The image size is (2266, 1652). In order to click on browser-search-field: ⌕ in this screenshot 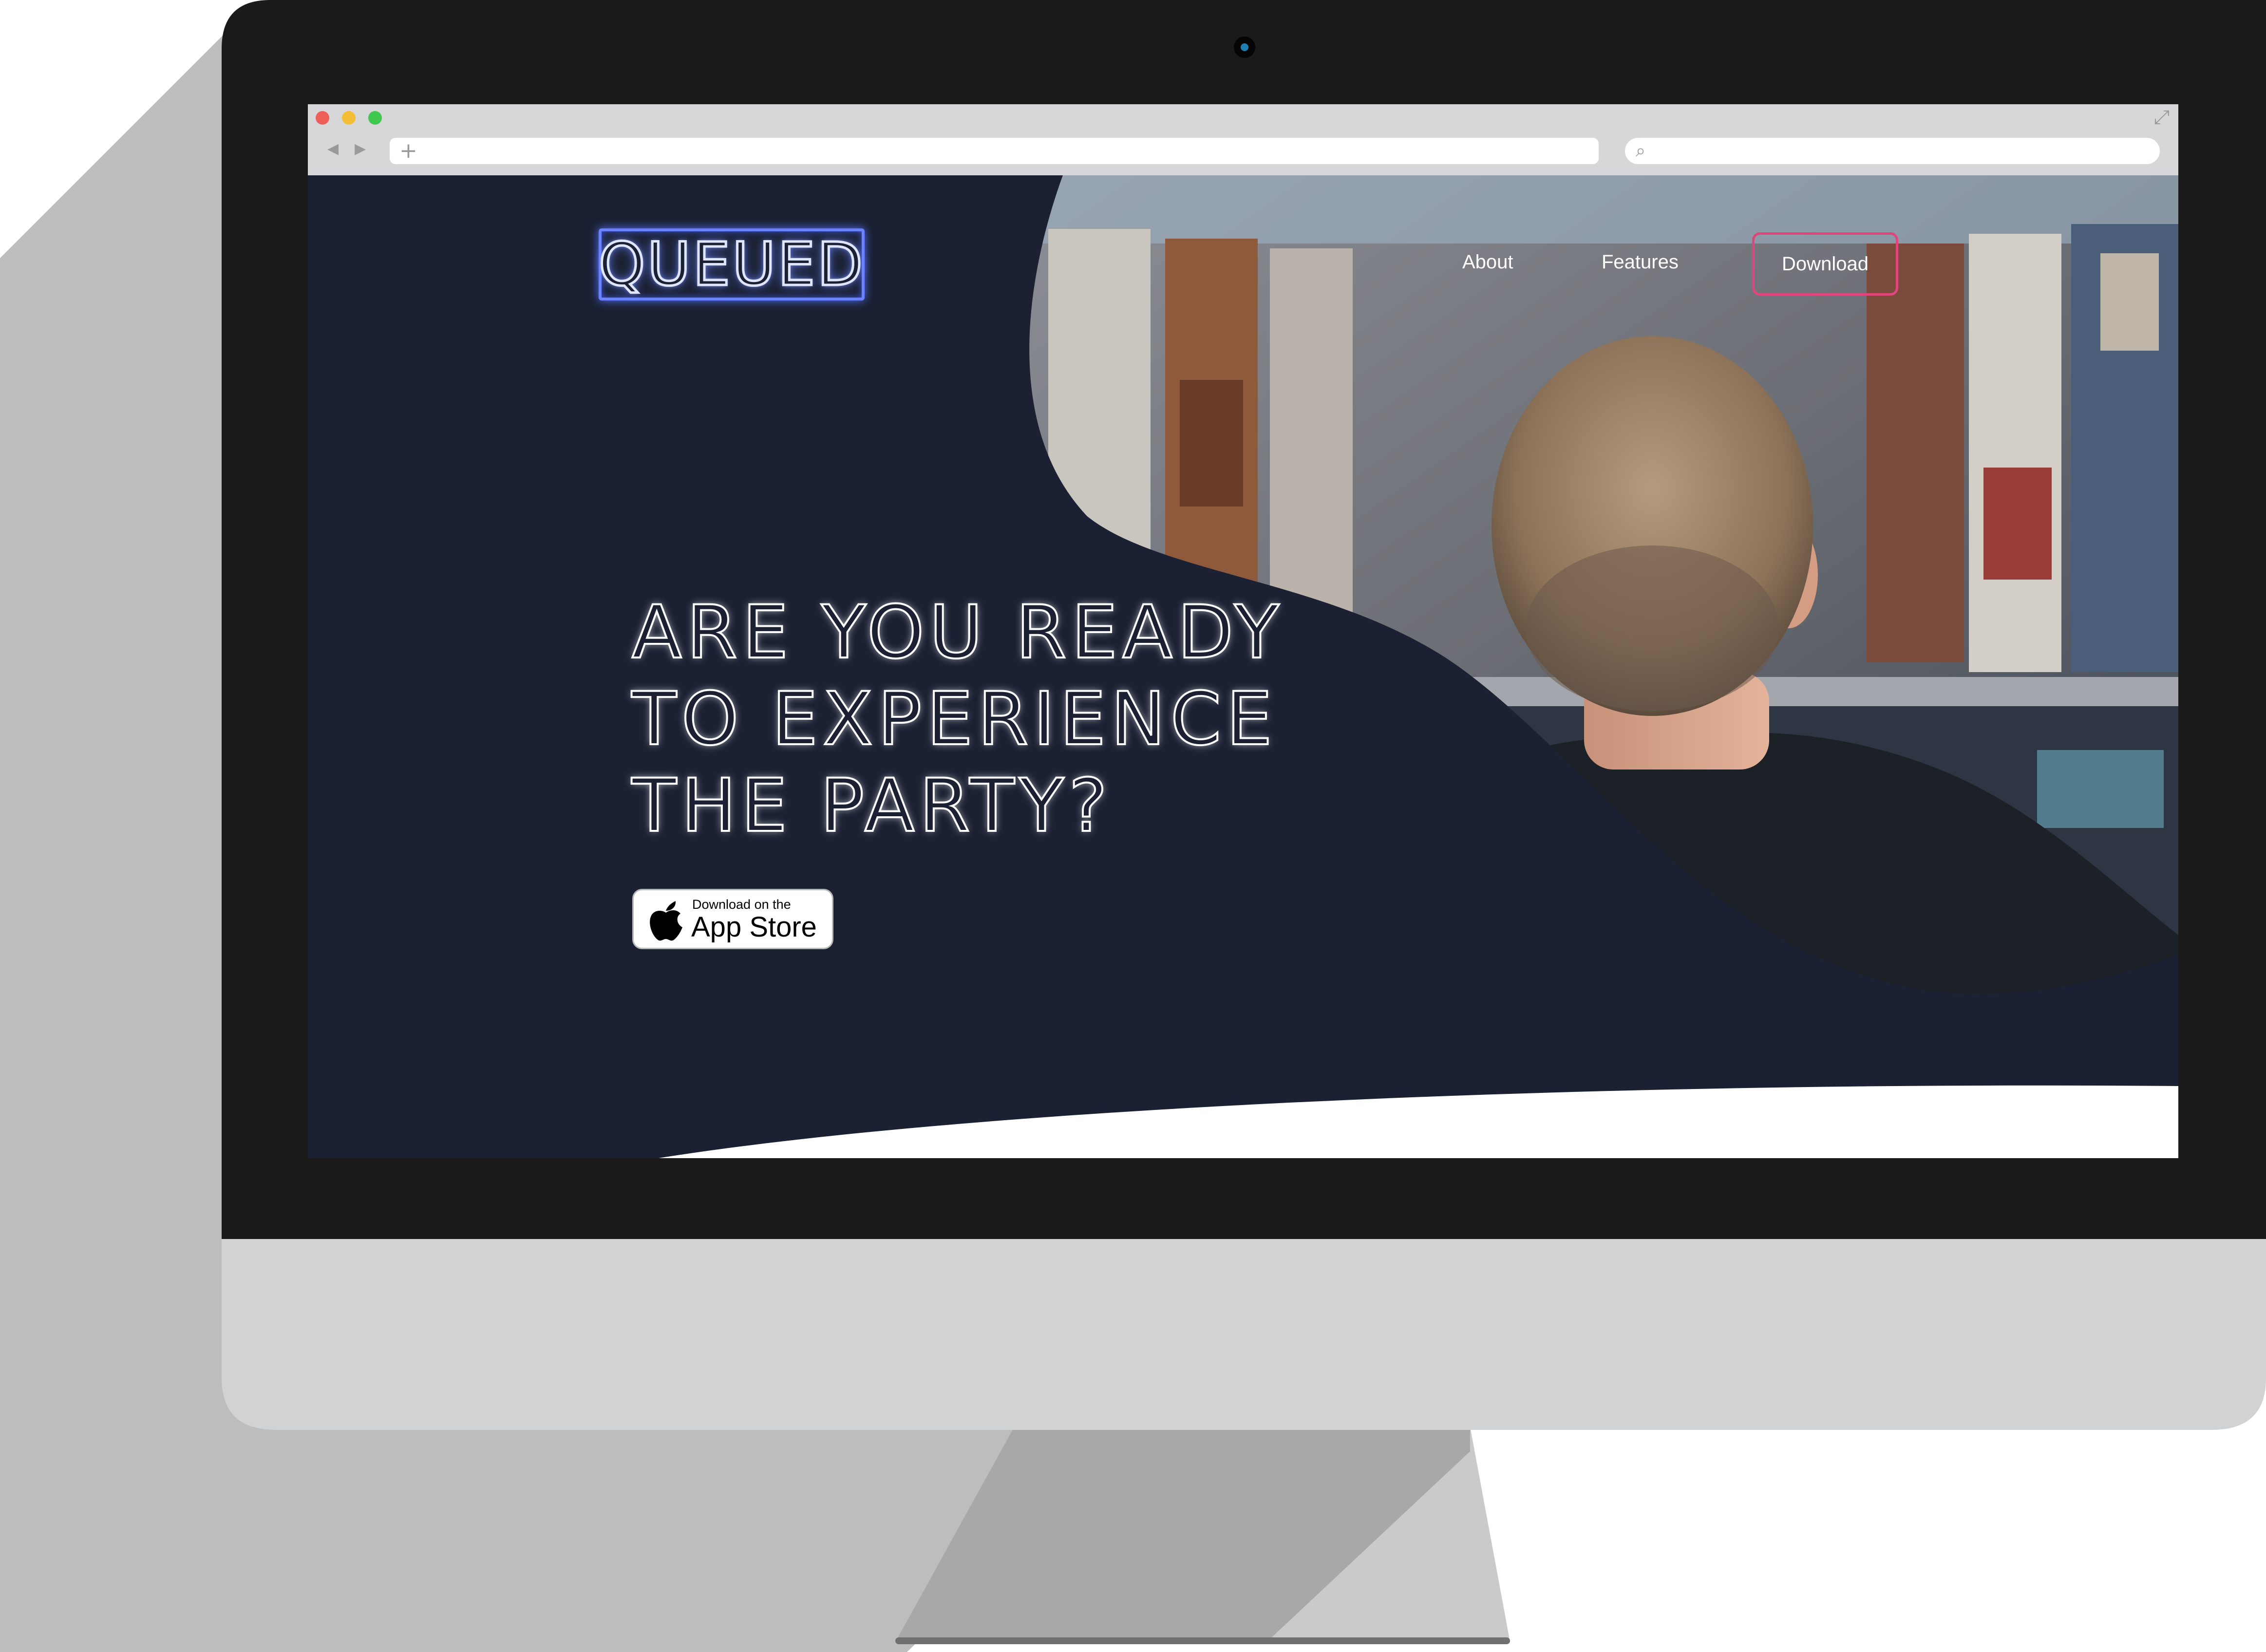, I will do `click(1892, 151)`.